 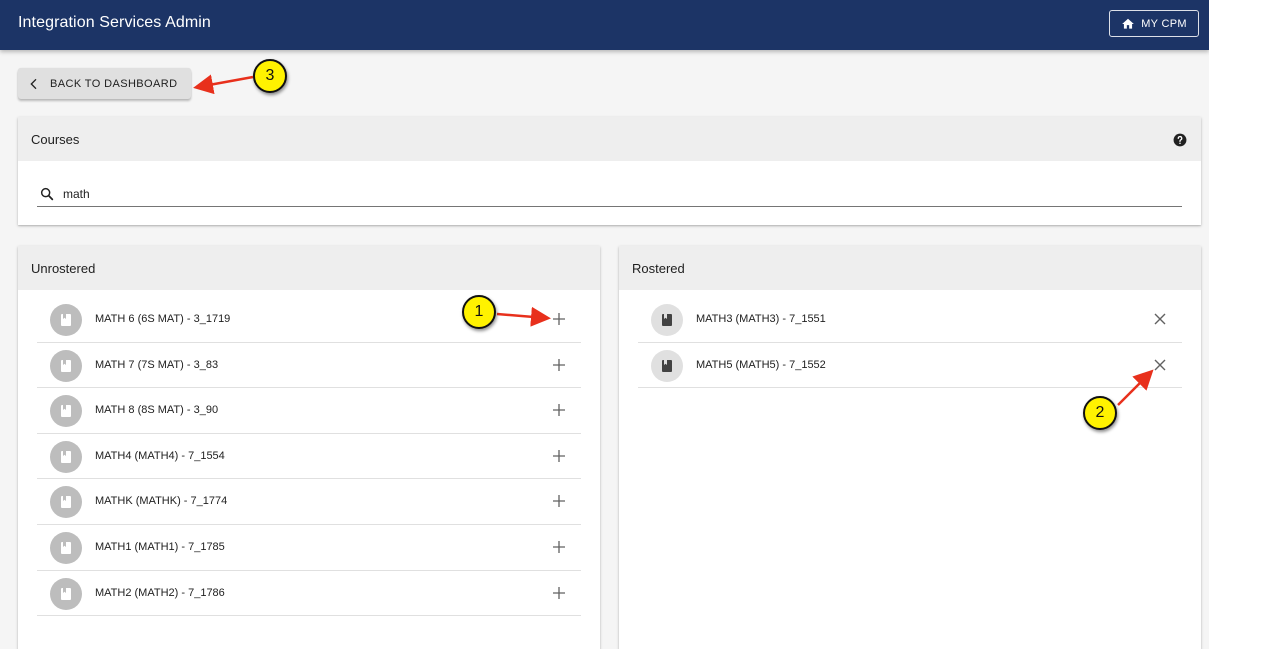 I want to click on callout-2: 2, so click(x=1100, y=413).